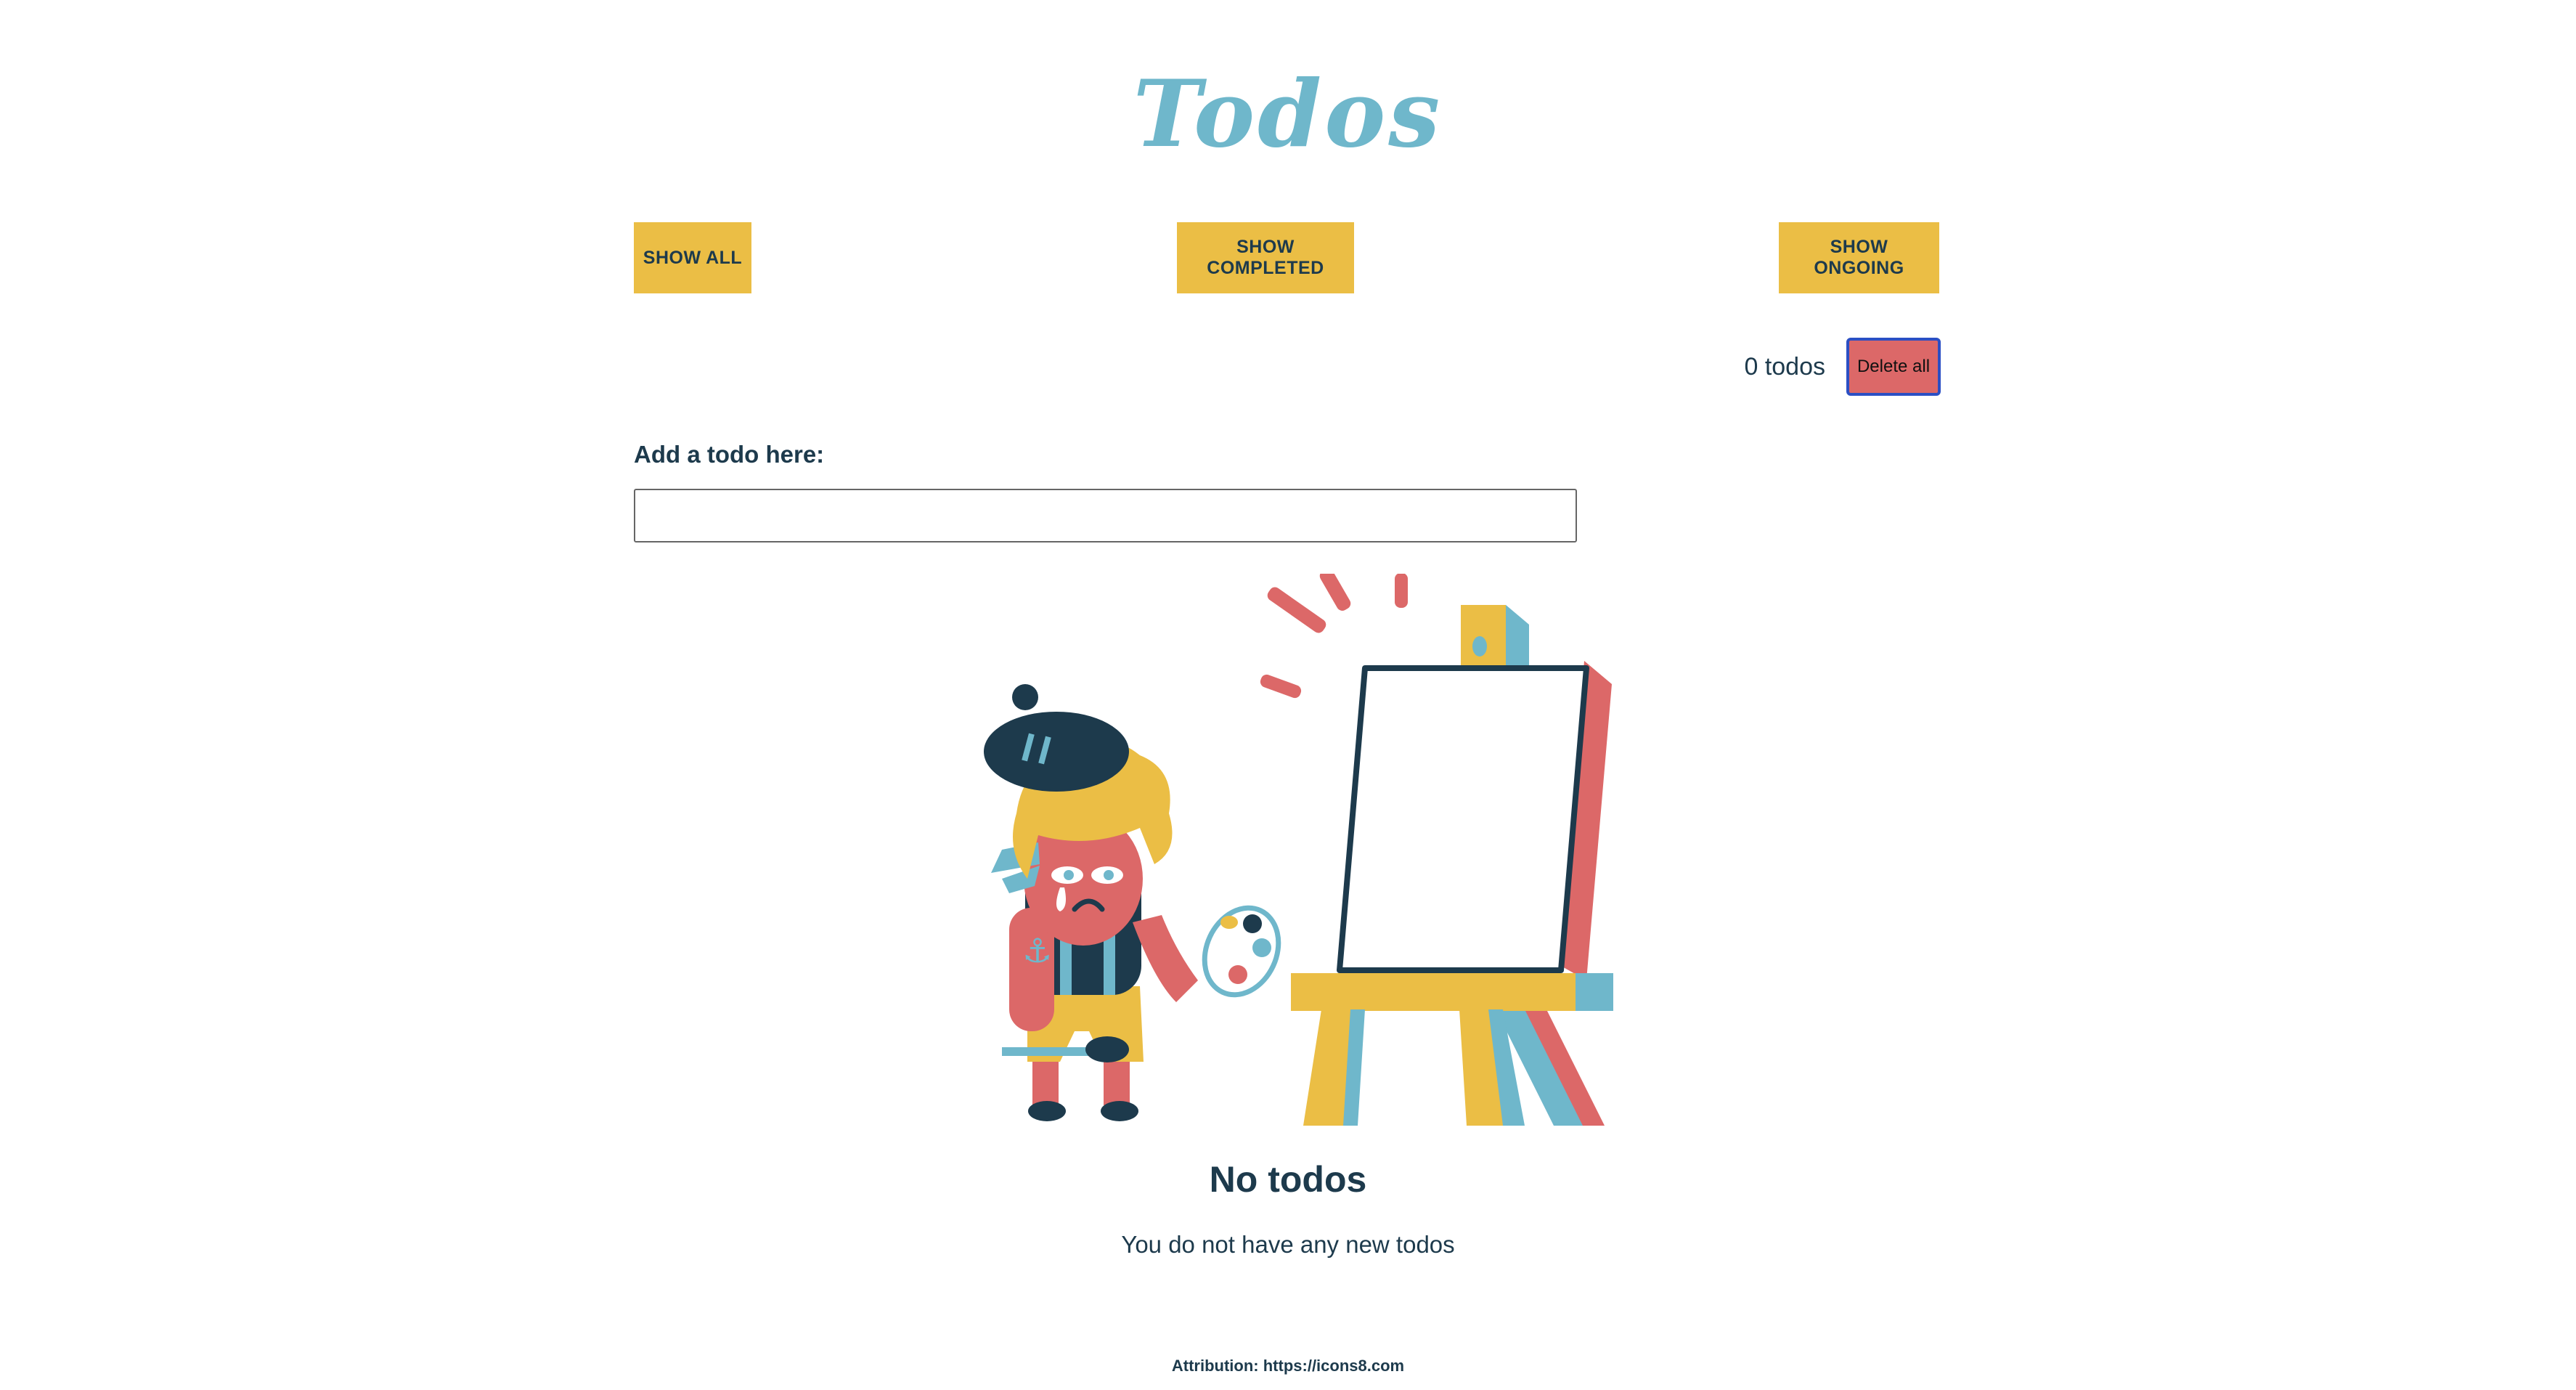  I want to click on add-todo-input, so click(1105, 515).